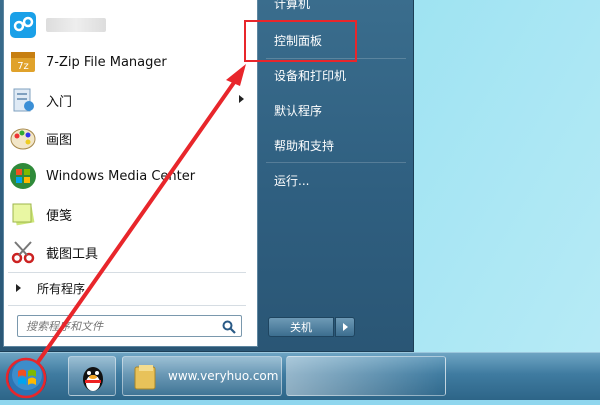 Image resolution: width=600 pixels, height=405 pixels. What do you see at coordinates (241, 99) in the screenshot?
I see `submenu-arrow-icon` at bounding box center [241, 99].